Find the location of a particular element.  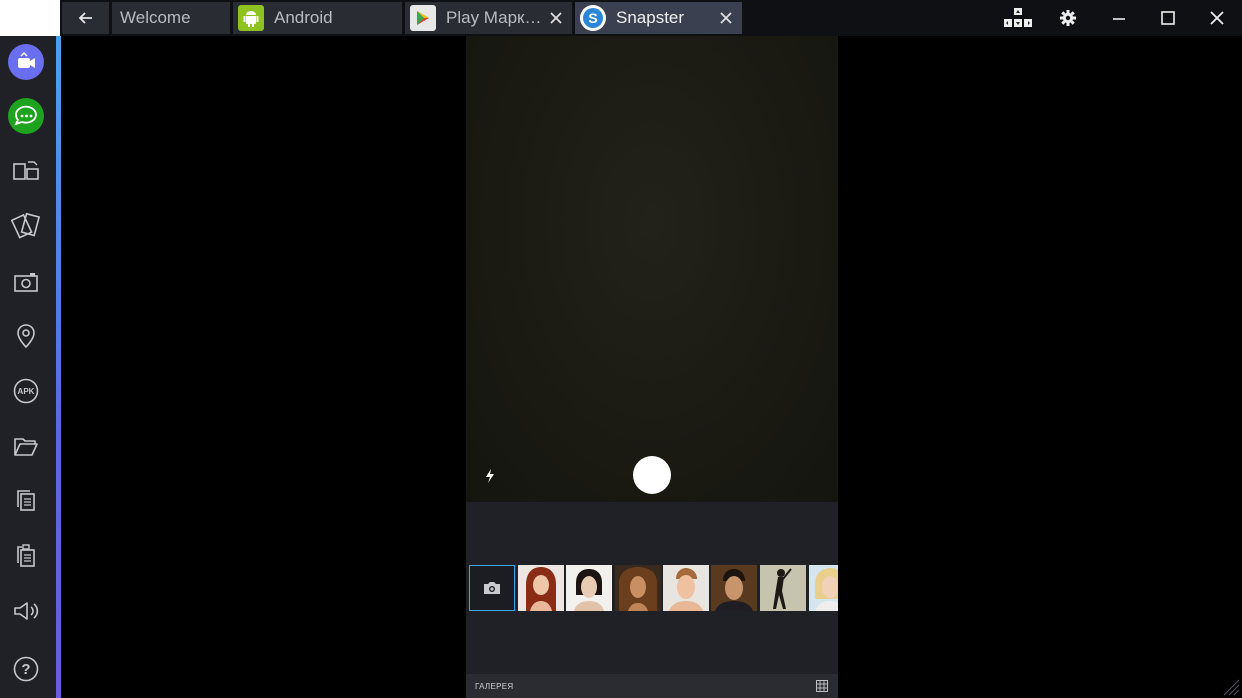

photo-young-man is located at coordinates (686, 588).